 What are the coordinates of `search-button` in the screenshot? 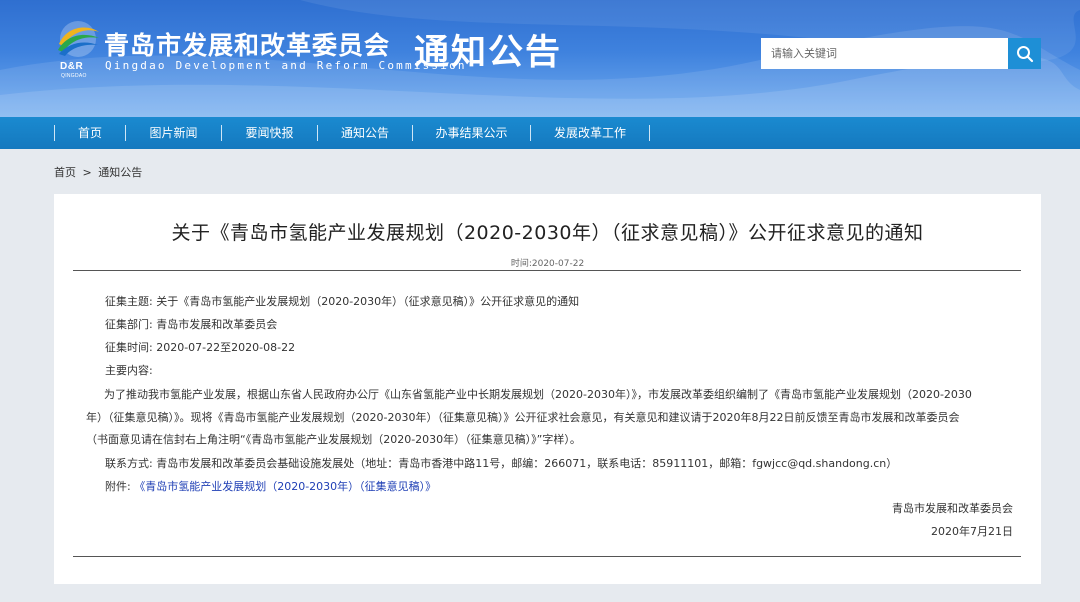 It's located at (1024, 53).